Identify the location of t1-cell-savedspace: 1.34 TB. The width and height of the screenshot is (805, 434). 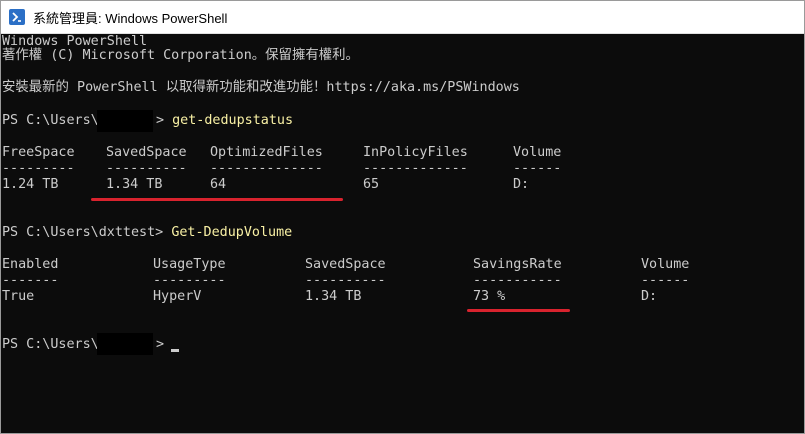
(134, 184).